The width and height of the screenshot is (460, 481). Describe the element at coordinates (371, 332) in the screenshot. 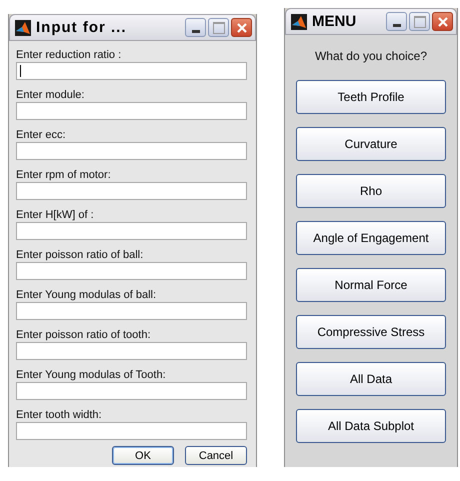

I see `menu-button: Compressive Stress` at that location.